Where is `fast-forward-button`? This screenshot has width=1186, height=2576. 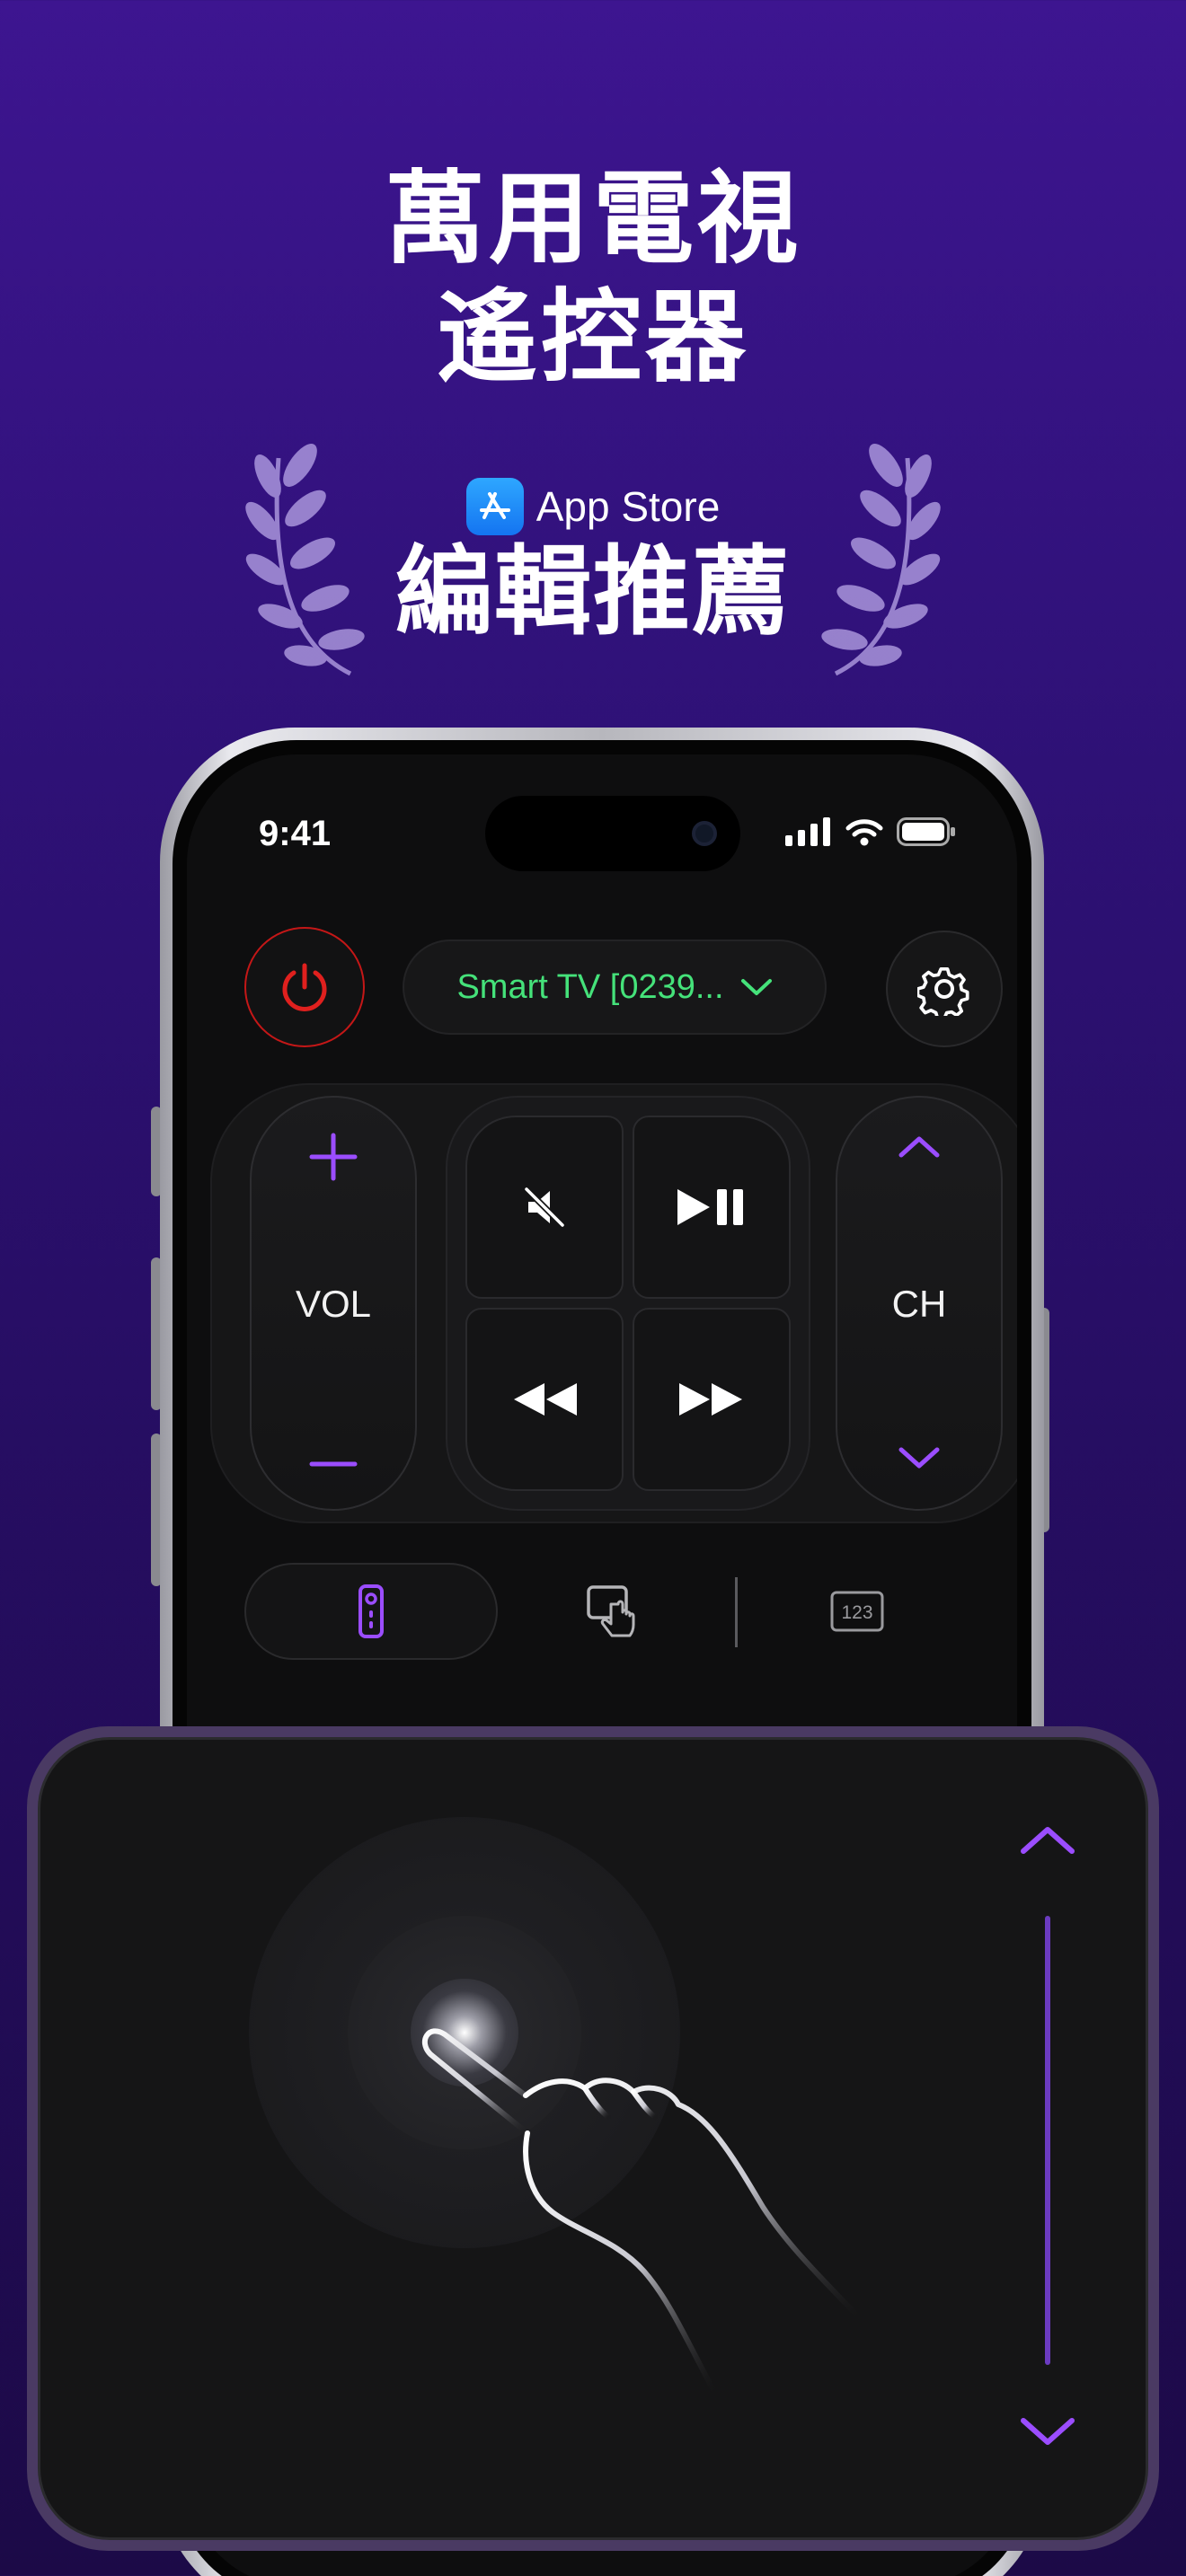
fast-forward-button is located at coordinates (712, 1399).